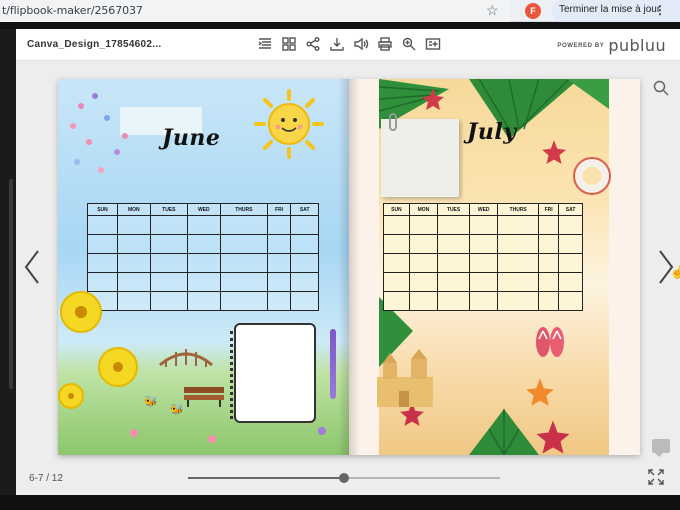 The height and width of the screenshot is (510, 680). I want to click on notebook-illustration, so click(273, 373).